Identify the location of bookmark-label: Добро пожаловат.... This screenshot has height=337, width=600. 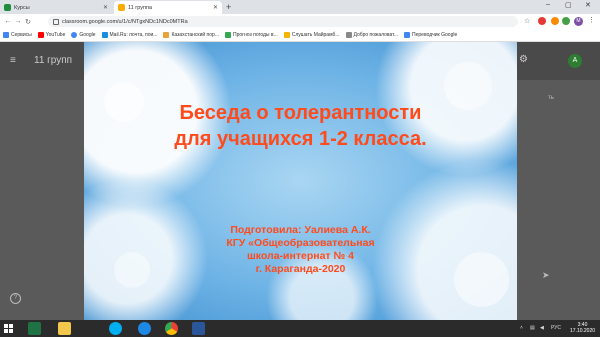
(376, 35).